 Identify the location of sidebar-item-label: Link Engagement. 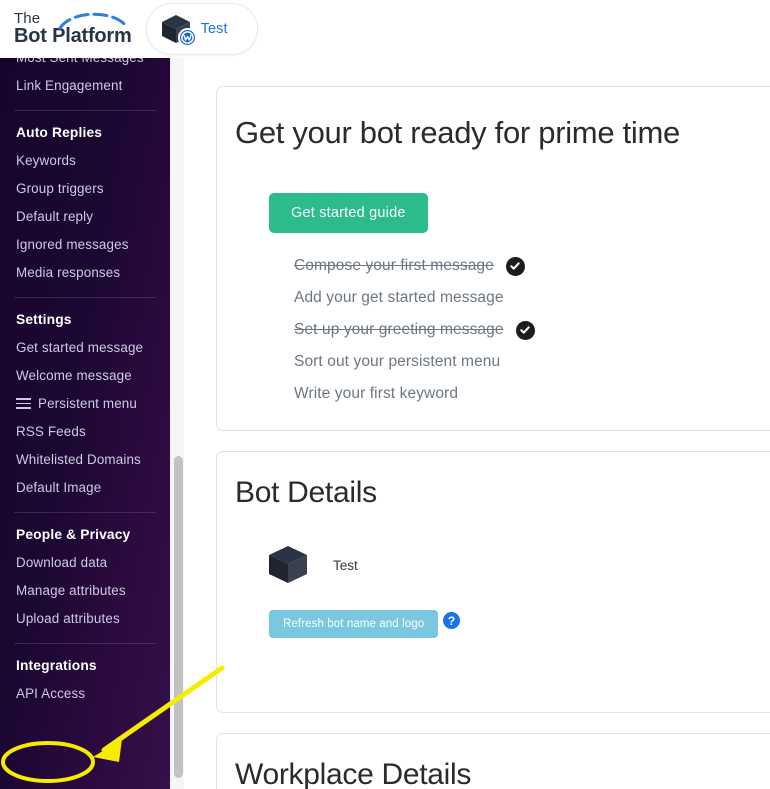
(69, 85).